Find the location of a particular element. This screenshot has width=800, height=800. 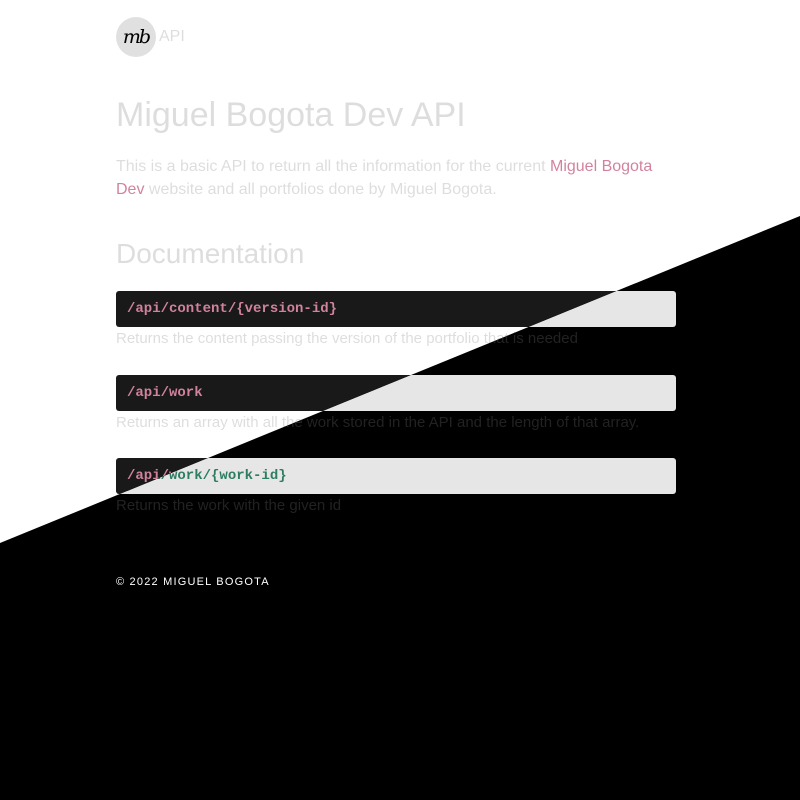

endpoint-path: /api/work is located at coordinates (396, 393).